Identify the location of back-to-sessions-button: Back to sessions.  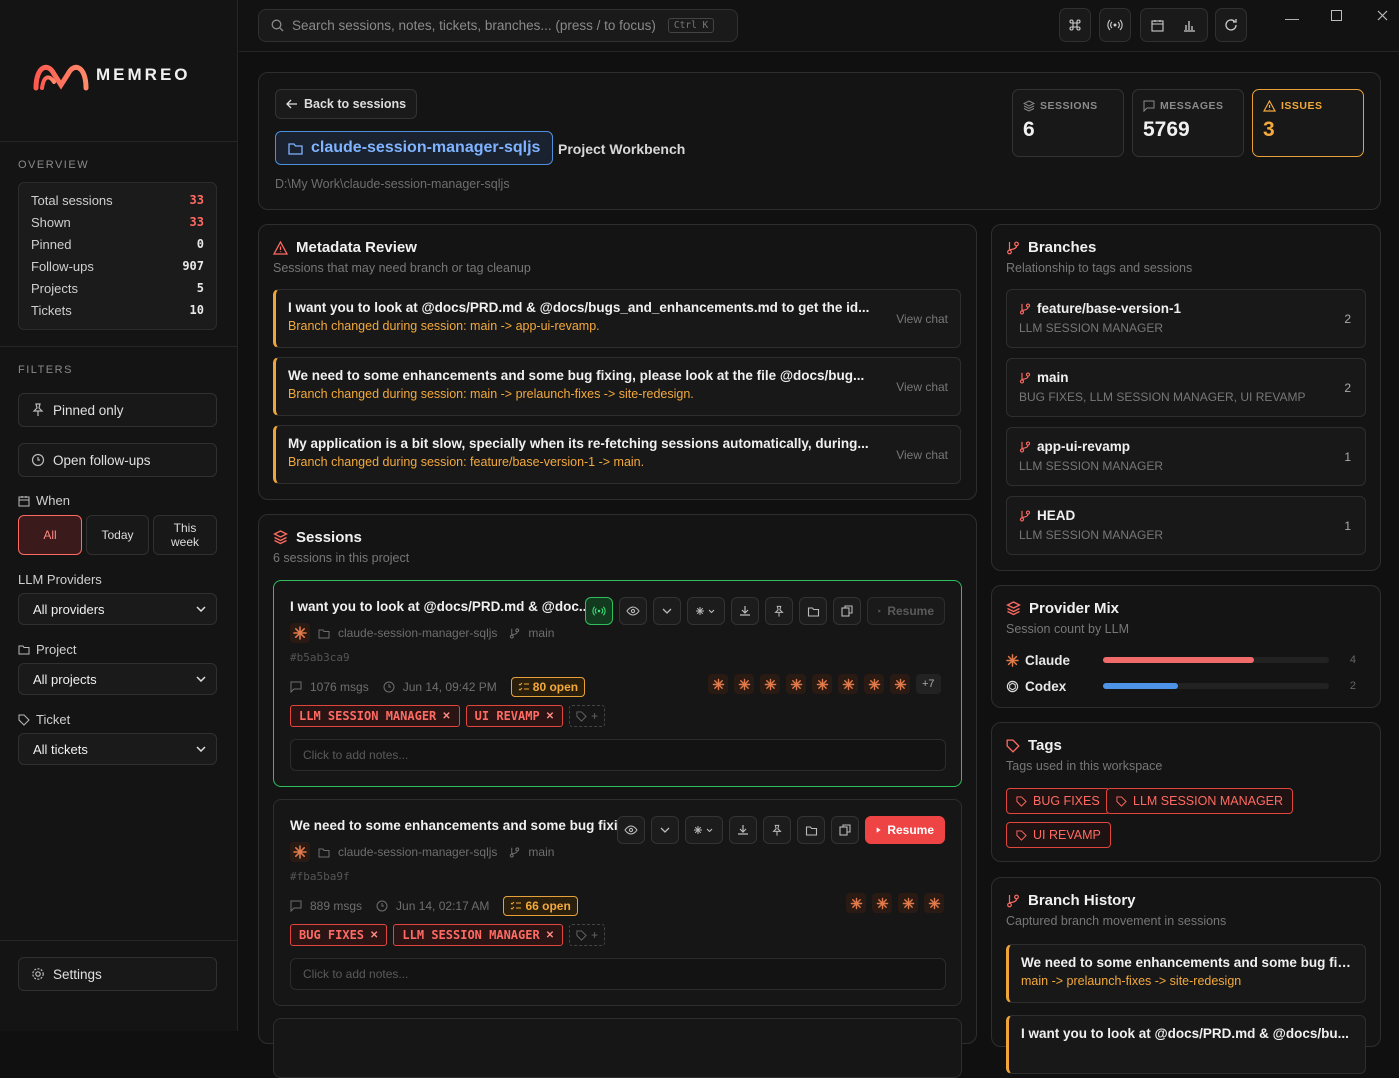
(346, 104).